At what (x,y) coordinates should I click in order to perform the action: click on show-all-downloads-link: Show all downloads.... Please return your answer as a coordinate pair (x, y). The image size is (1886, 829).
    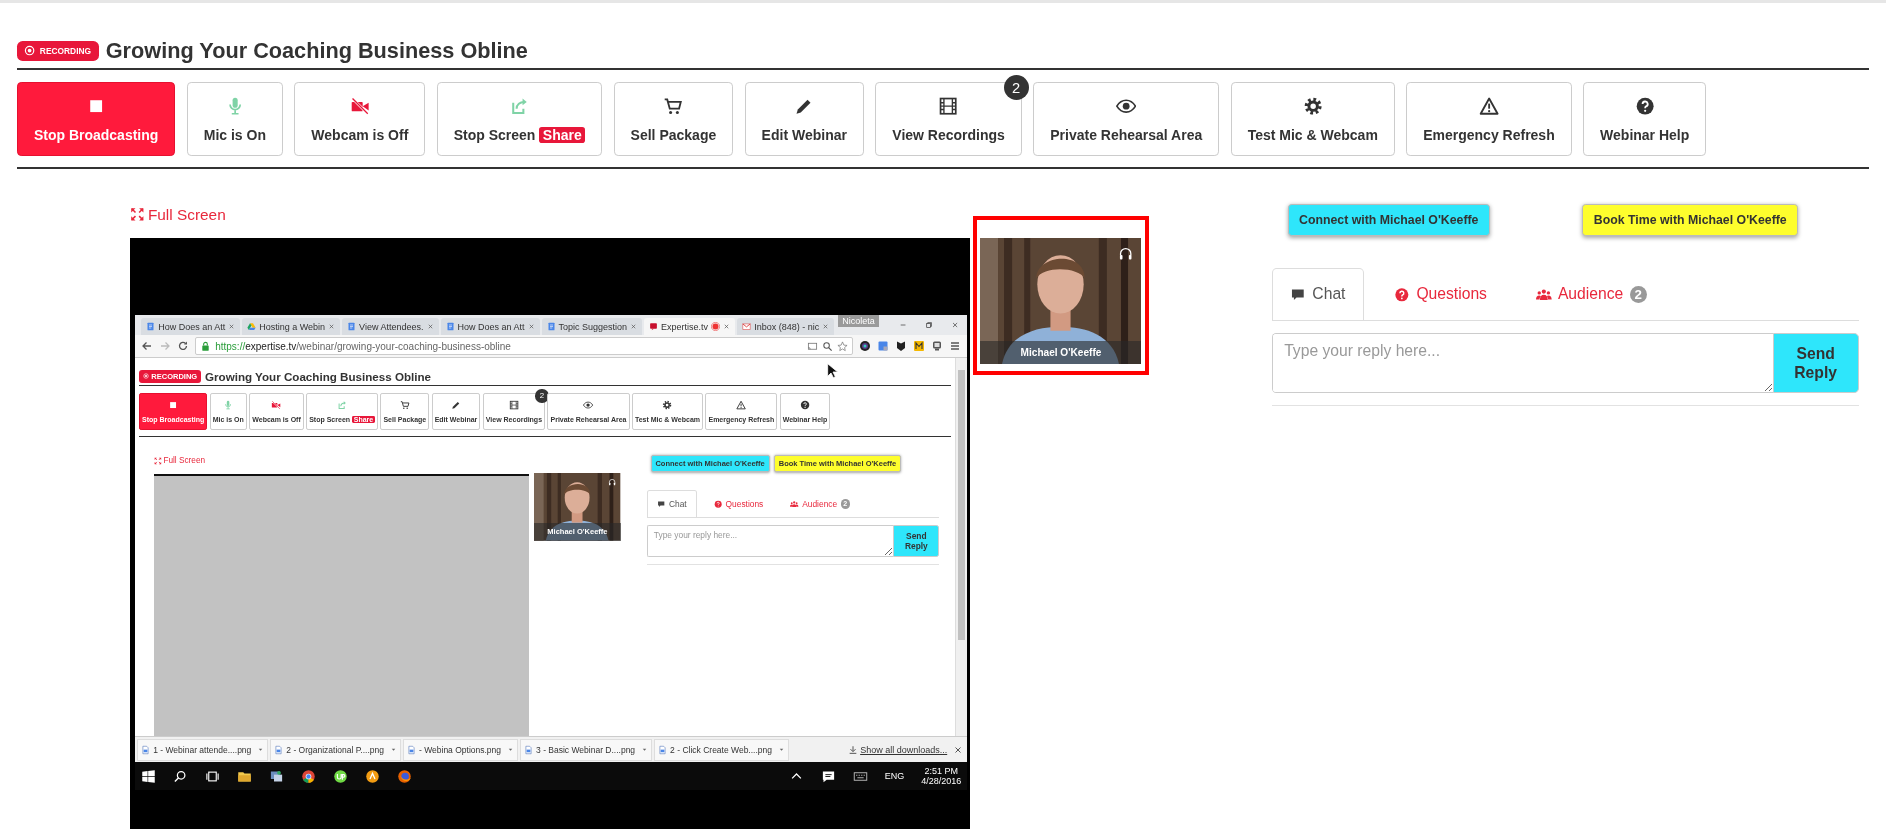
    Looking at the image, I should click on (904, 749).